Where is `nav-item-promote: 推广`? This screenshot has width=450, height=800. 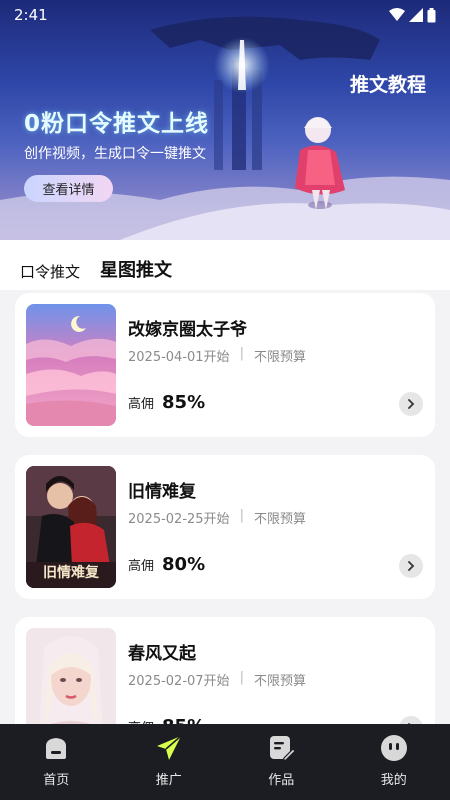
nav-item-promote: 推广 is located at coordinates (169, 761).